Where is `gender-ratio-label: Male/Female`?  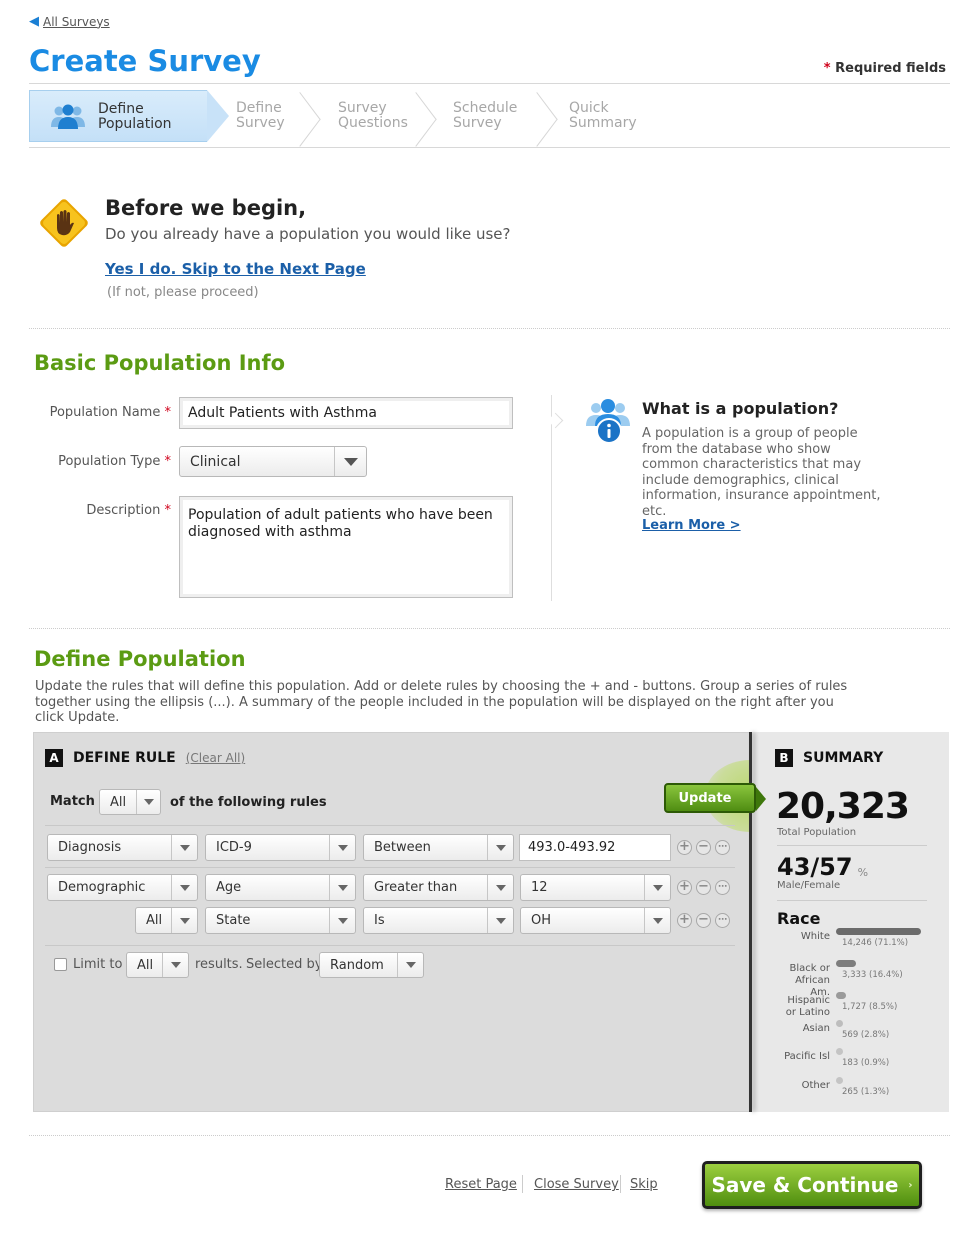 gender-ratio-label: Male/Female is located at coordinates (809, 885).